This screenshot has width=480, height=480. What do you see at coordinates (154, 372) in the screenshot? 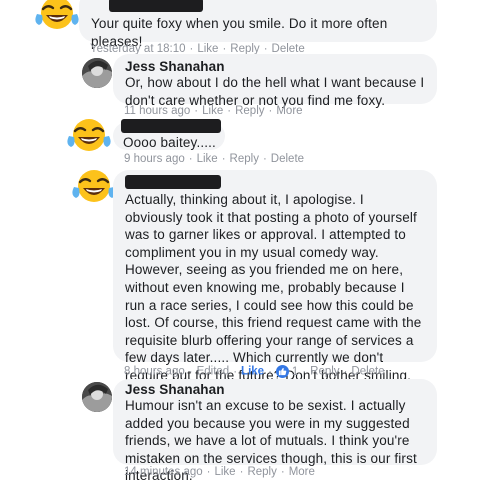
I see `timestamp: 8 hours ago` at bounding box center [154, 372].